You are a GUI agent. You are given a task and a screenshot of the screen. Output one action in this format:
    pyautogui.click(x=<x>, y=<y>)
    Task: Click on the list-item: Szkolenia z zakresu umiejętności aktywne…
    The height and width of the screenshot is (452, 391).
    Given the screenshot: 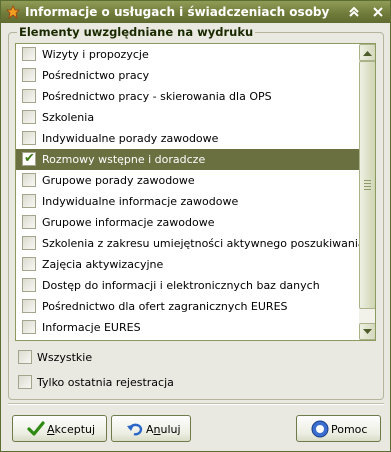 What is the action you would take?
    pyautogui.click(x=195, y=243)
    